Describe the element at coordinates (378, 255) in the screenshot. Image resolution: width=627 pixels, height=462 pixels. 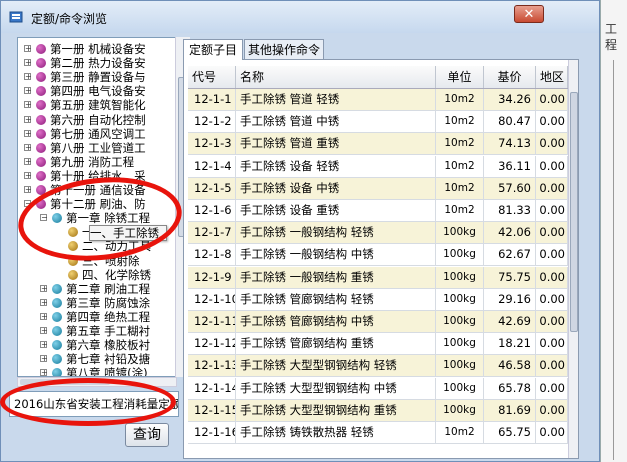
I see `table-row: 12-1-8 手工除锈 一般钢结构 中锈 100kg 62.67 0.00` at that location.